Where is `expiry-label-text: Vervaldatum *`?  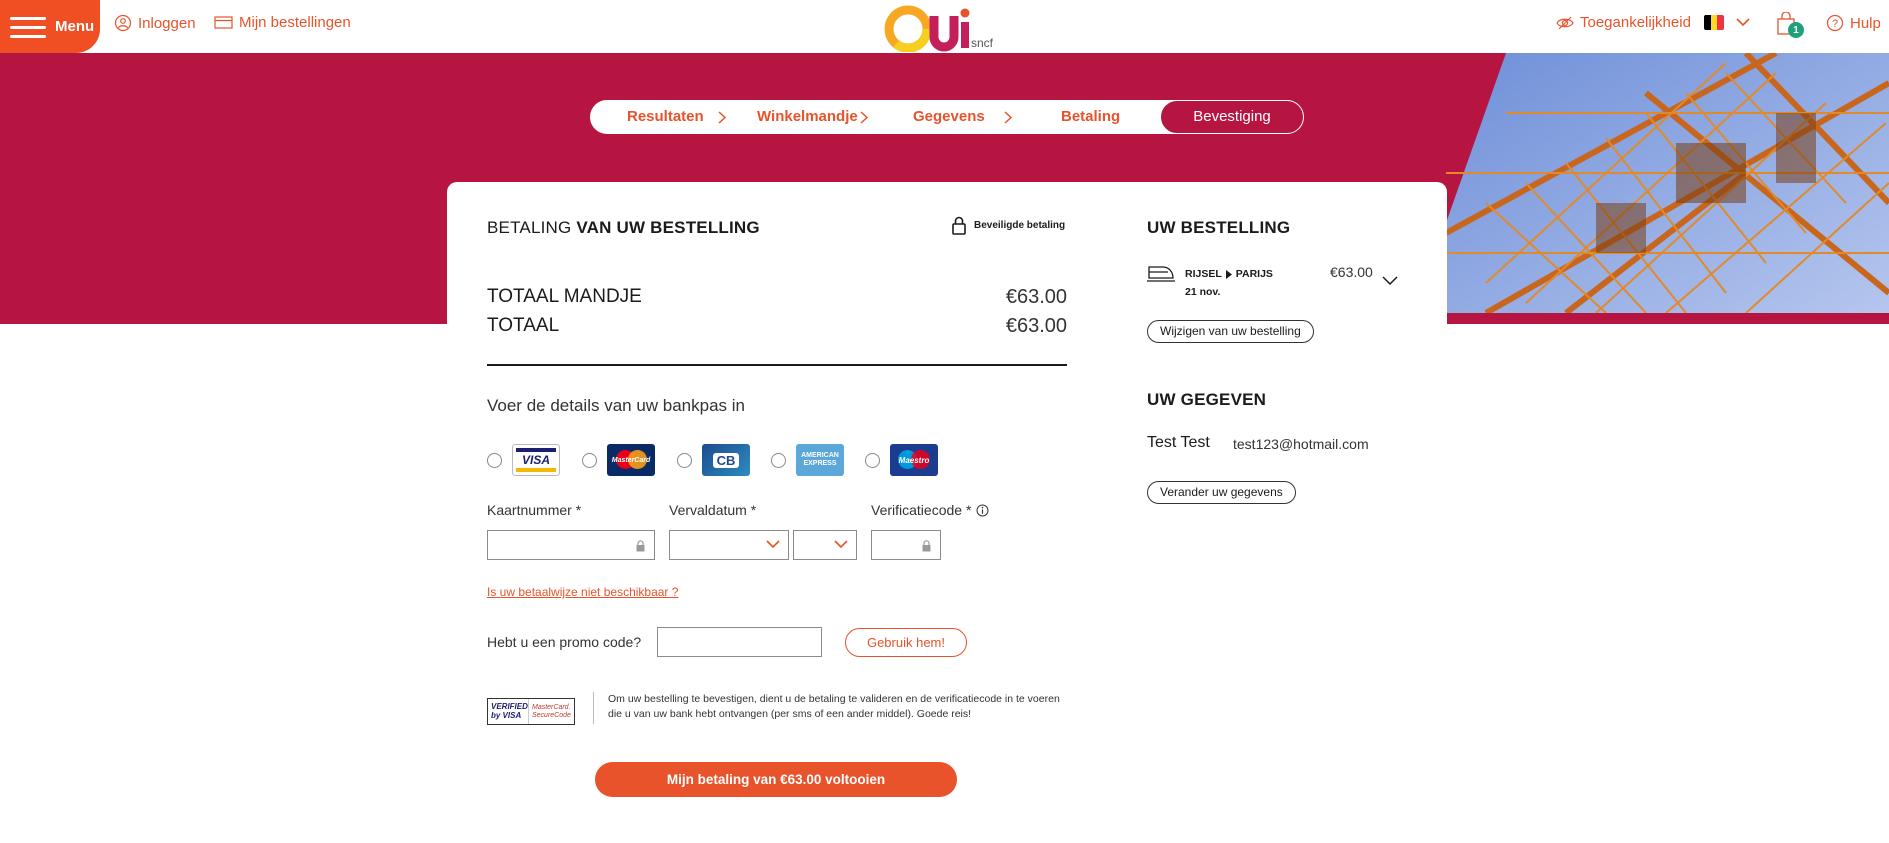 expiry-label-text: Vervaldatum * is located at coordinates (713, 510).